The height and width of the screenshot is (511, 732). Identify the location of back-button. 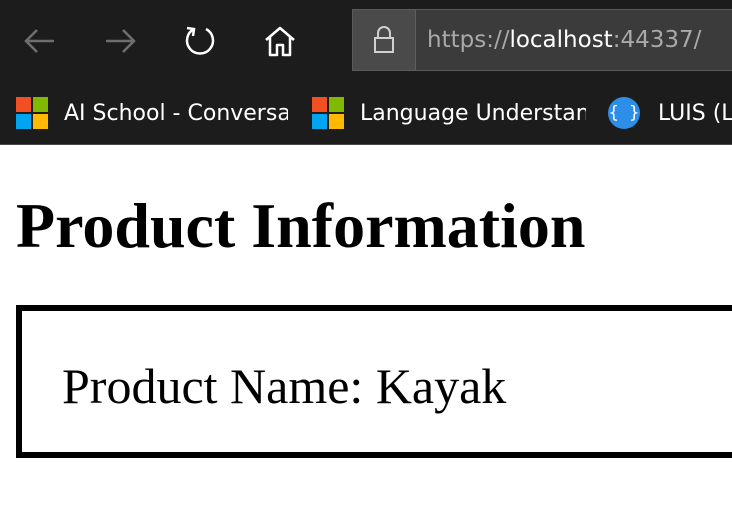
(40, 41).